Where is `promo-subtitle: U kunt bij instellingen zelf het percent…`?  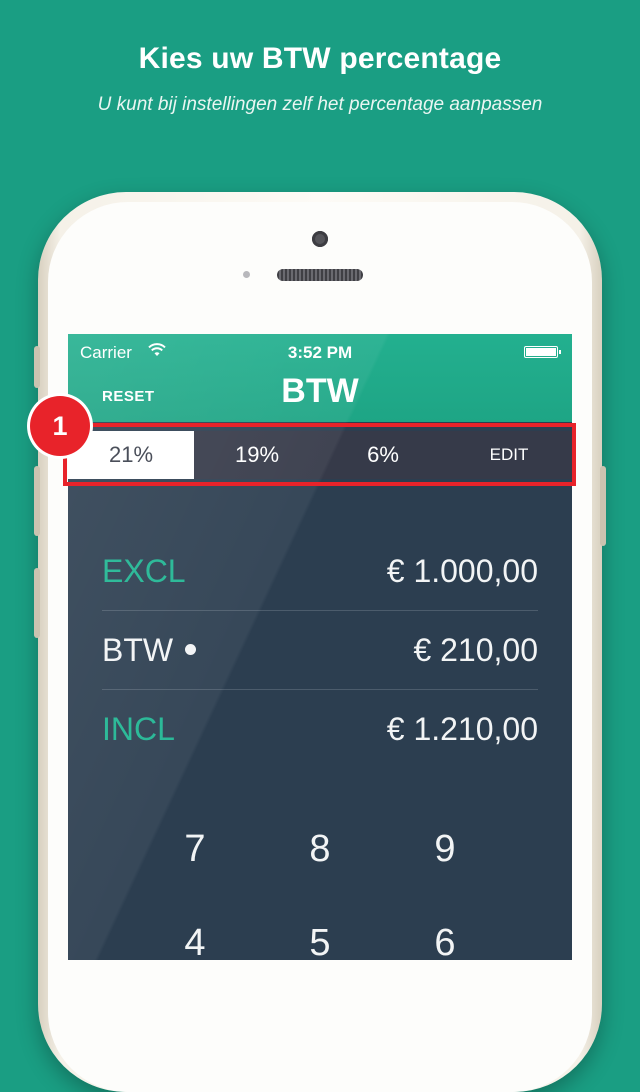 promo-subtitle: U kunt bij instellingen zelf het percent… is located at coordinates (320, 104).